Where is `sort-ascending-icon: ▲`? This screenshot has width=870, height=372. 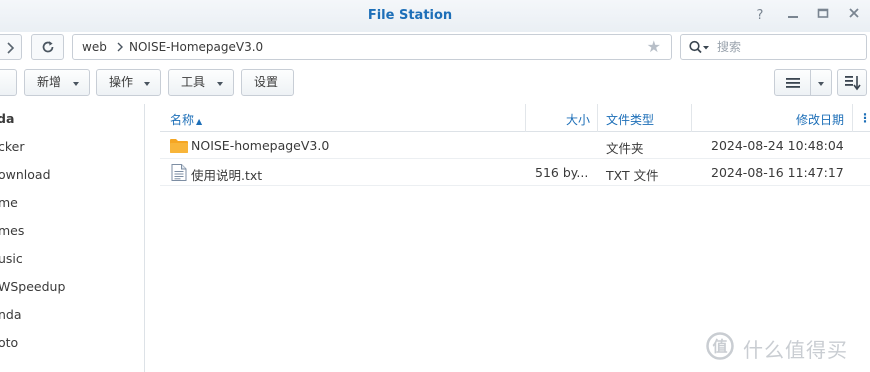 sort-ascending-icon: ▲ is located at coordinates (199, 121).